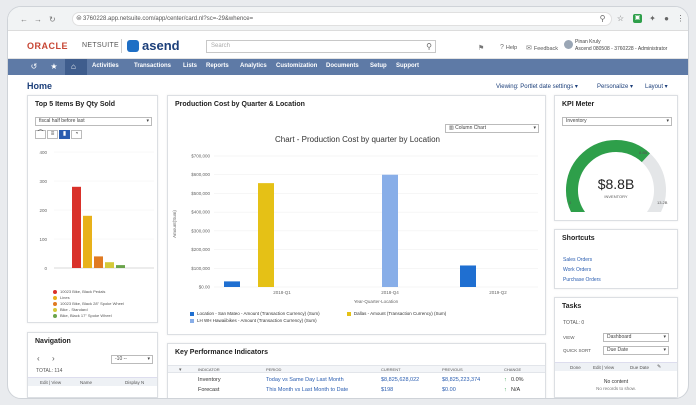 This screenshot has width=696, height=405. Describe the element at coordinates (643, 152) in the screenshot. I see `gauge-mark: 8.8B` at that location.